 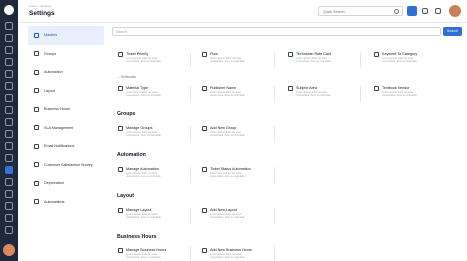 I want to click on publisher-icon, so click(x=204, y=88).